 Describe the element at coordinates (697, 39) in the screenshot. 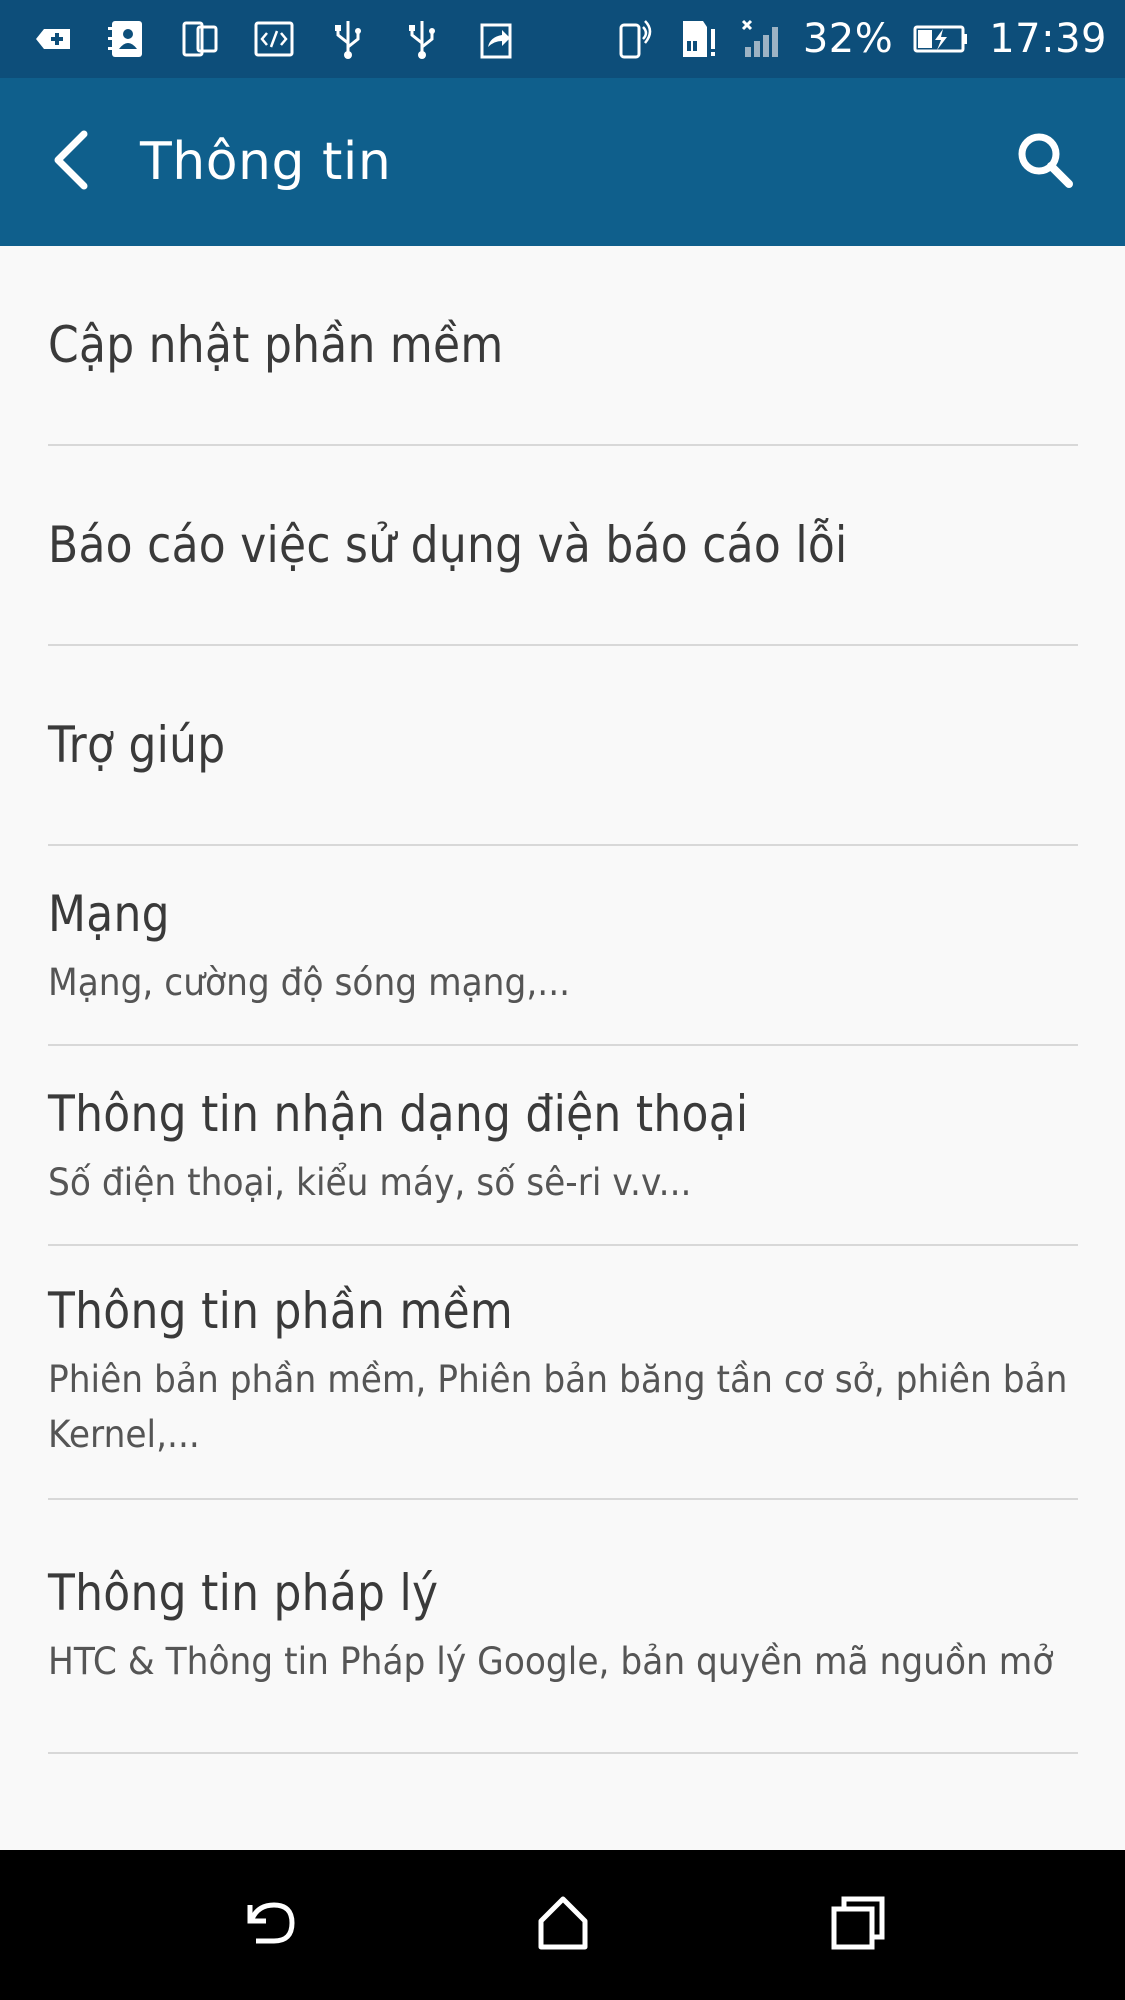

I see `sd-card-alert-icon` at that location.